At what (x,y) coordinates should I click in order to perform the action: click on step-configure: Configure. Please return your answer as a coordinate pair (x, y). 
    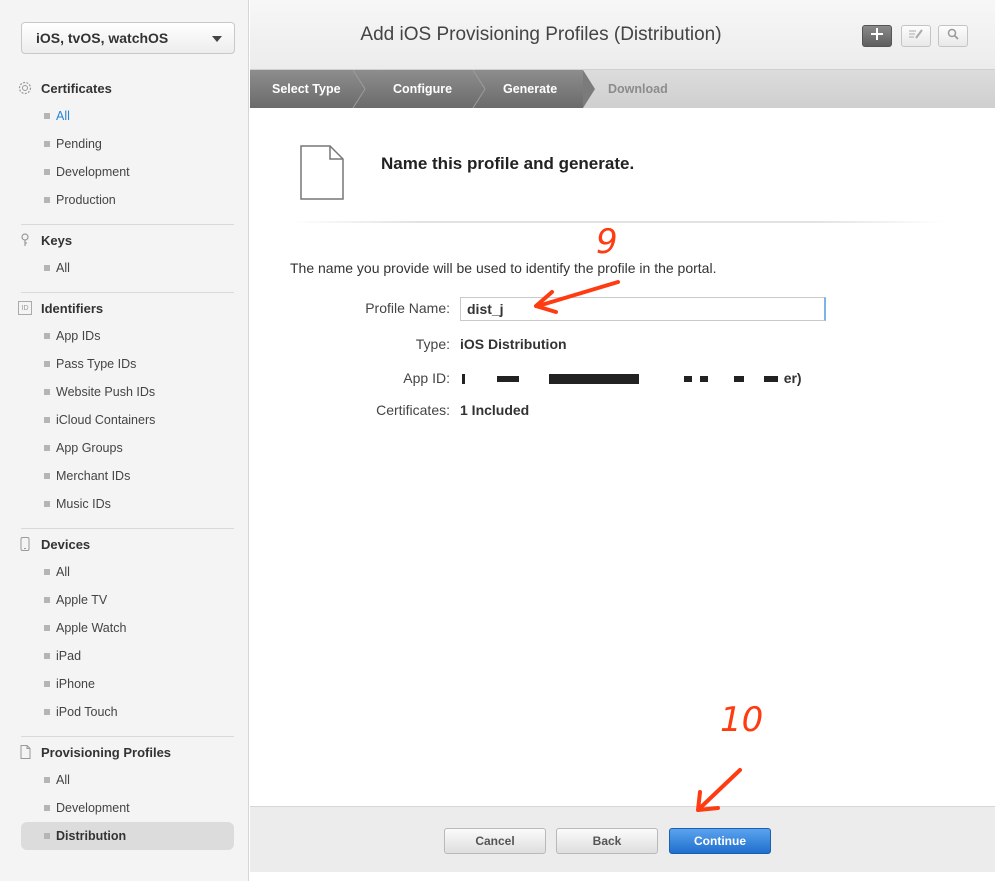
    Looking at the image, I should click on (423, 89).